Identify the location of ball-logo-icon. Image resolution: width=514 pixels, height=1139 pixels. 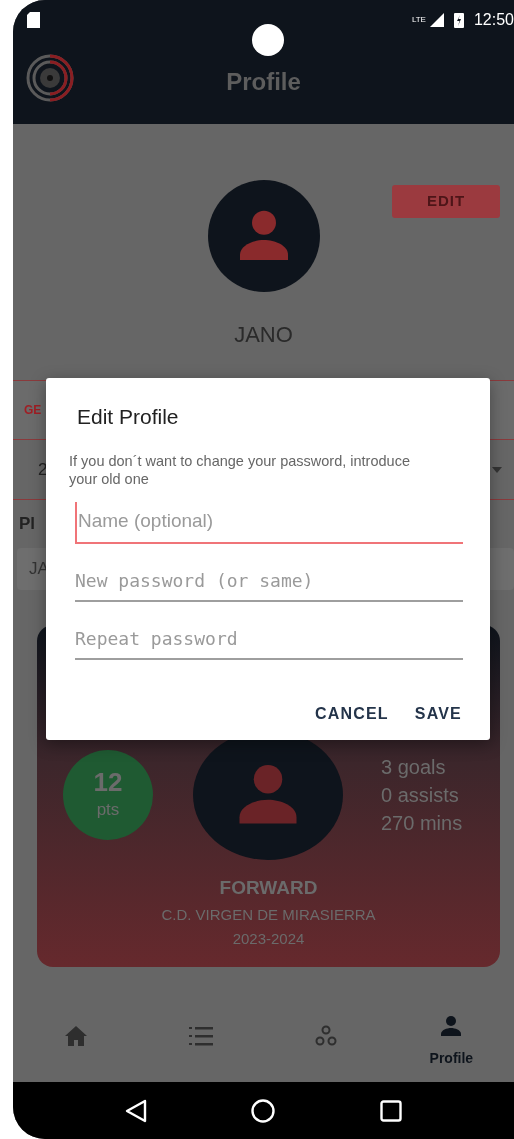
(50, 78).